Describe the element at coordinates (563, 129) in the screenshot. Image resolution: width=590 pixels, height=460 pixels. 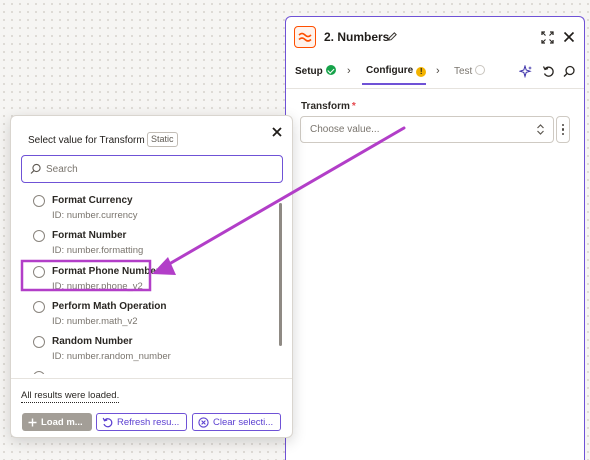
I see `kebab-menu-icon` at that location.